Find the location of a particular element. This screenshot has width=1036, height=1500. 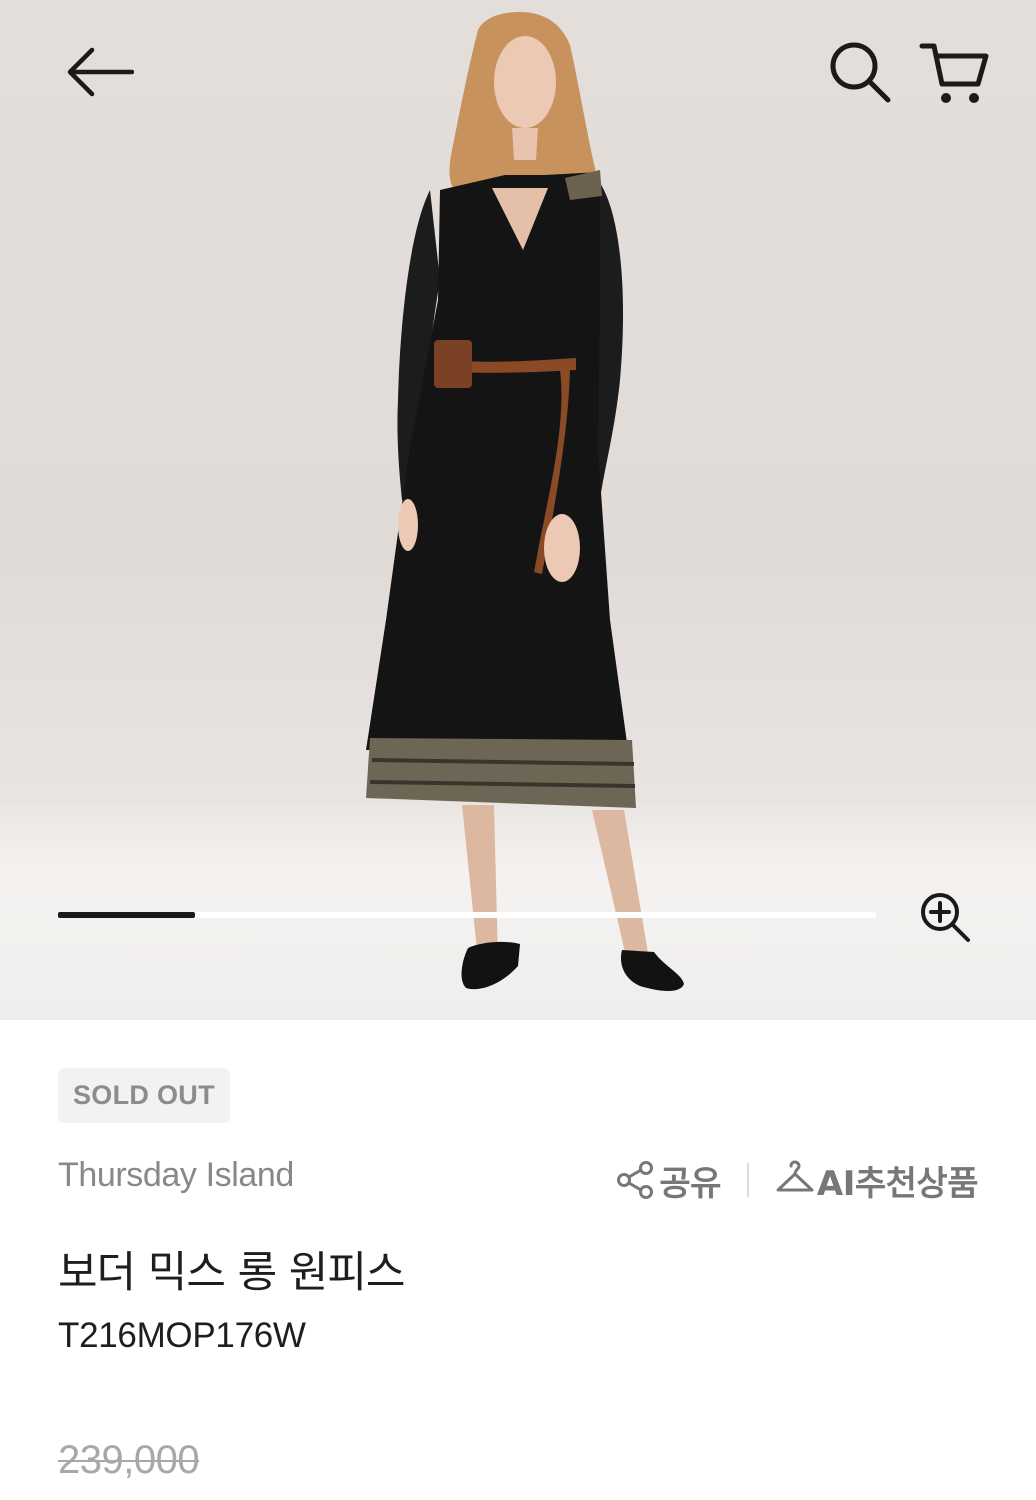

search-icon is located at coordinates (860, 72).